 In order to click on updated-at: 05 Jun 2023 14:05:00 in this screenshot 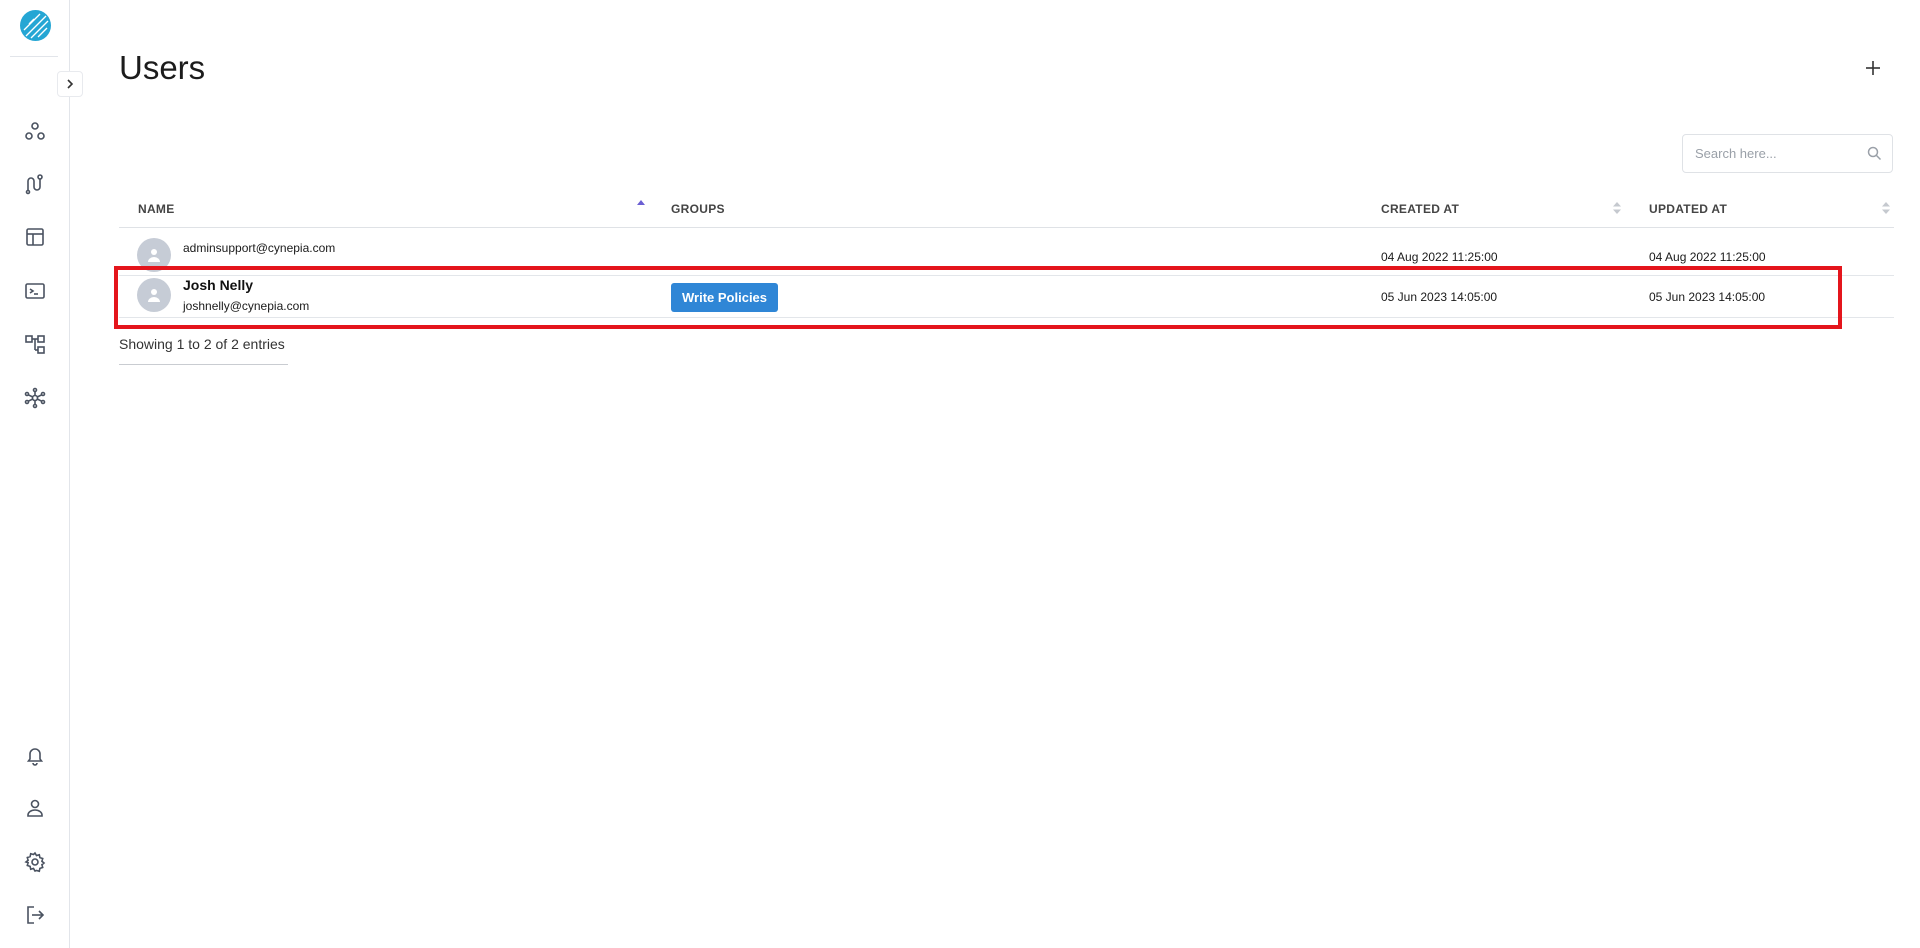, I will do `click(1707, 297)`.